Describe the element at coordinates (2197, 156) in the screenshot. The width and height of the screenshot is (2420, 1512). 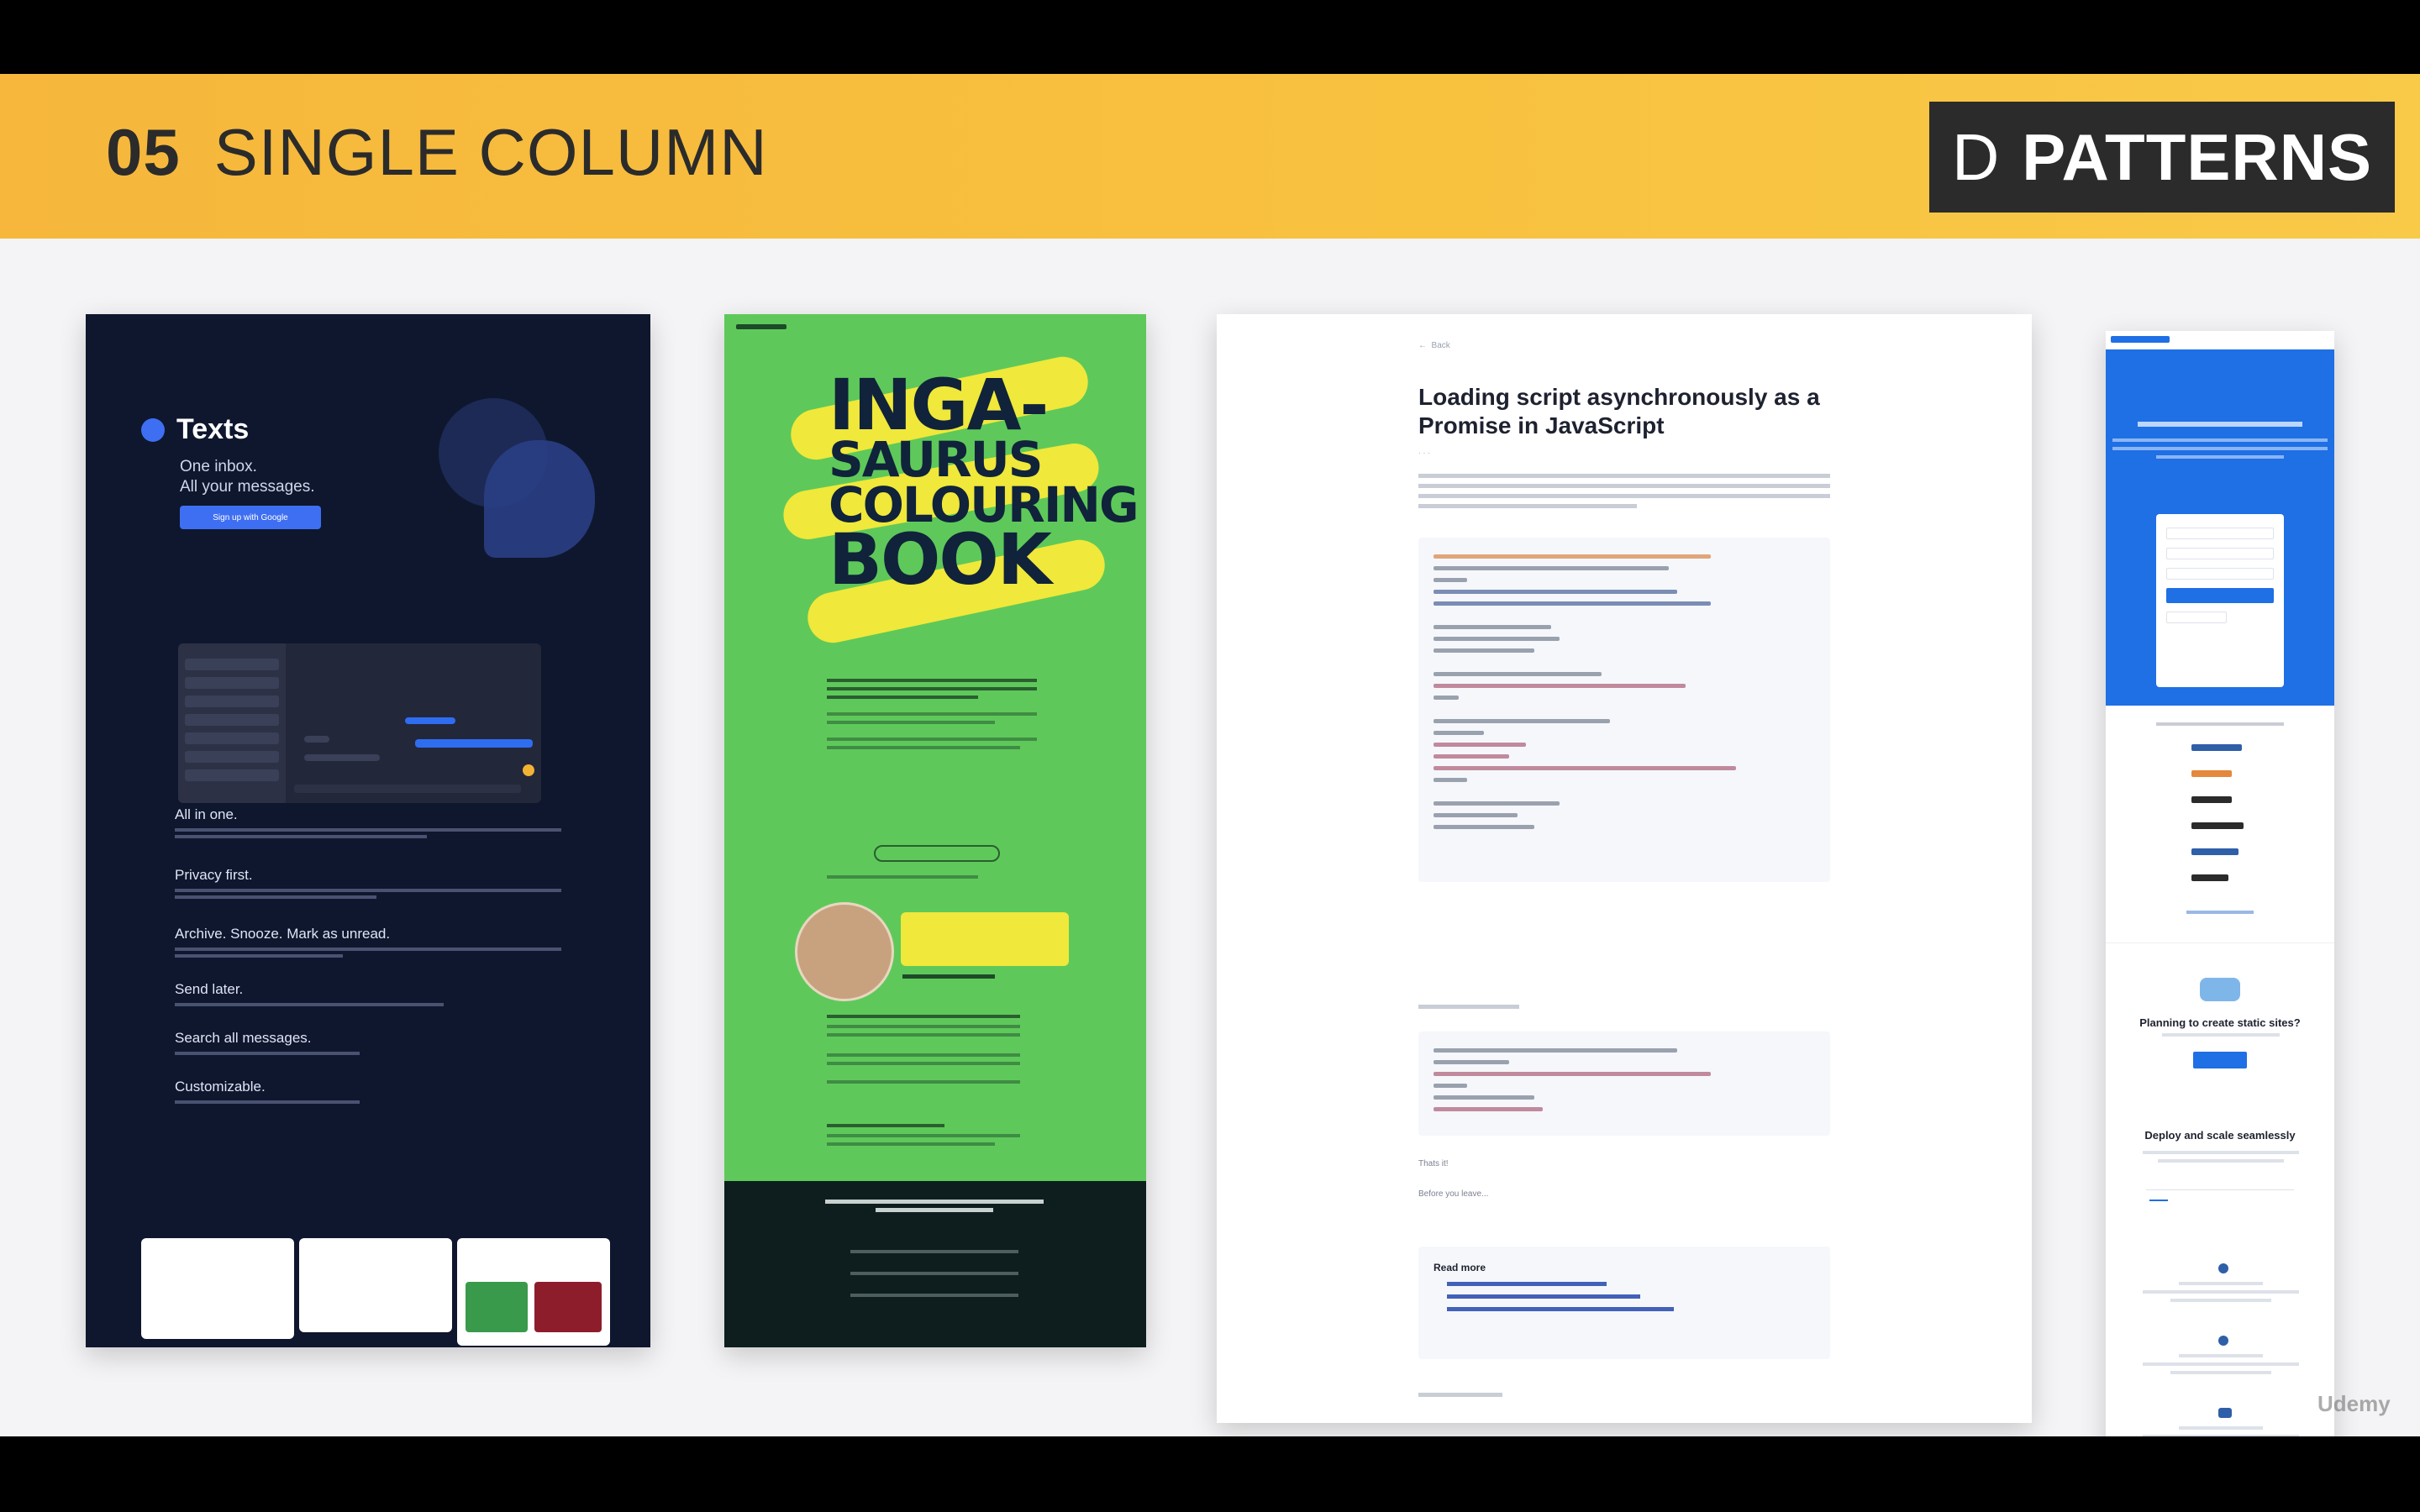
I see `brand-name: PATTERNS` at that location.